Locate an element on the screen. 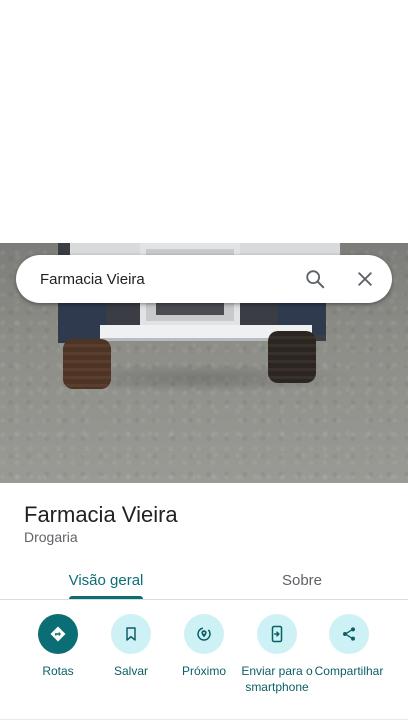 The height and width of the screenshot is (726, 408). save-label: Salvar is located at coordinates (130, 671).